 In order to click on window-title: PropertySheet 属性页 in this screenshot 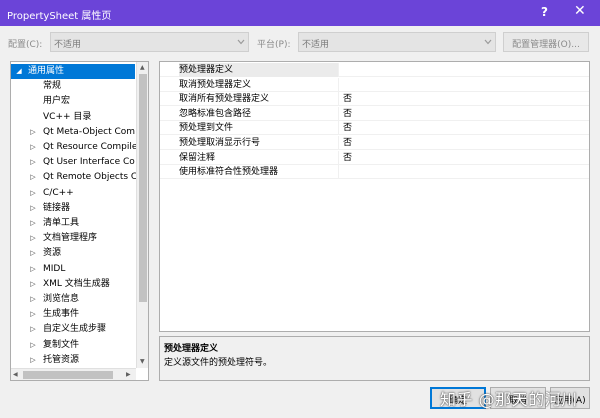, I will do `click(59, 16)`.